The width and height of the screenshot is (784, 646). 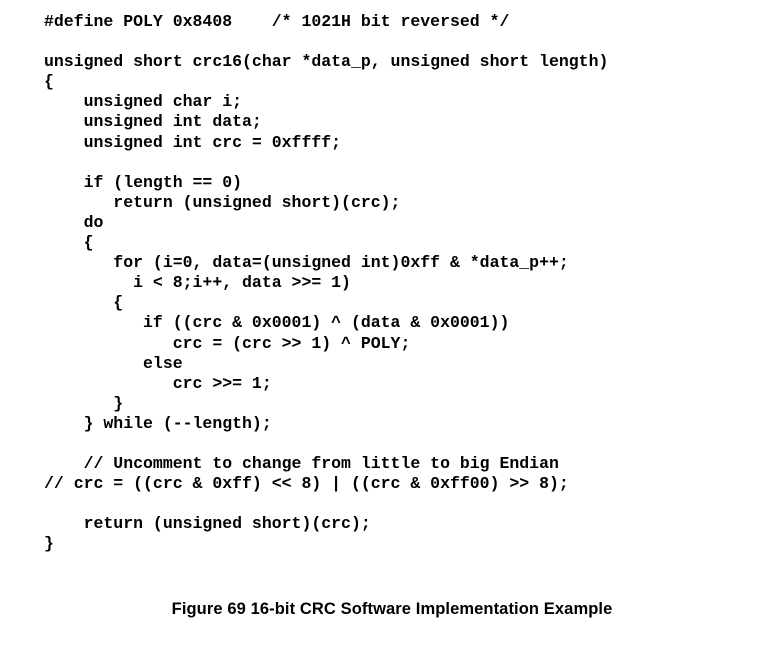 What do you see at coordinates (227, 343) in the screenshot?
I see `code-line: crc = (crc >> 1) ^ POLY;` at bounding box center [227, 343].